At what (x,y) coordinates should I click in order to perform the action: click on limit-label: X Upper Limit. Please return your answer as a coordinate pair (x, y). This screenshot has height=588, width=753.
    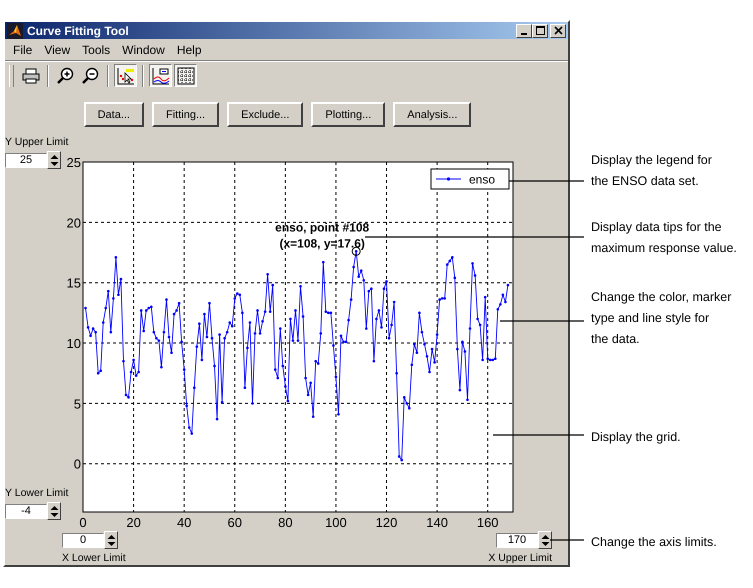
    Looking at the image, I should click on (520, 558).